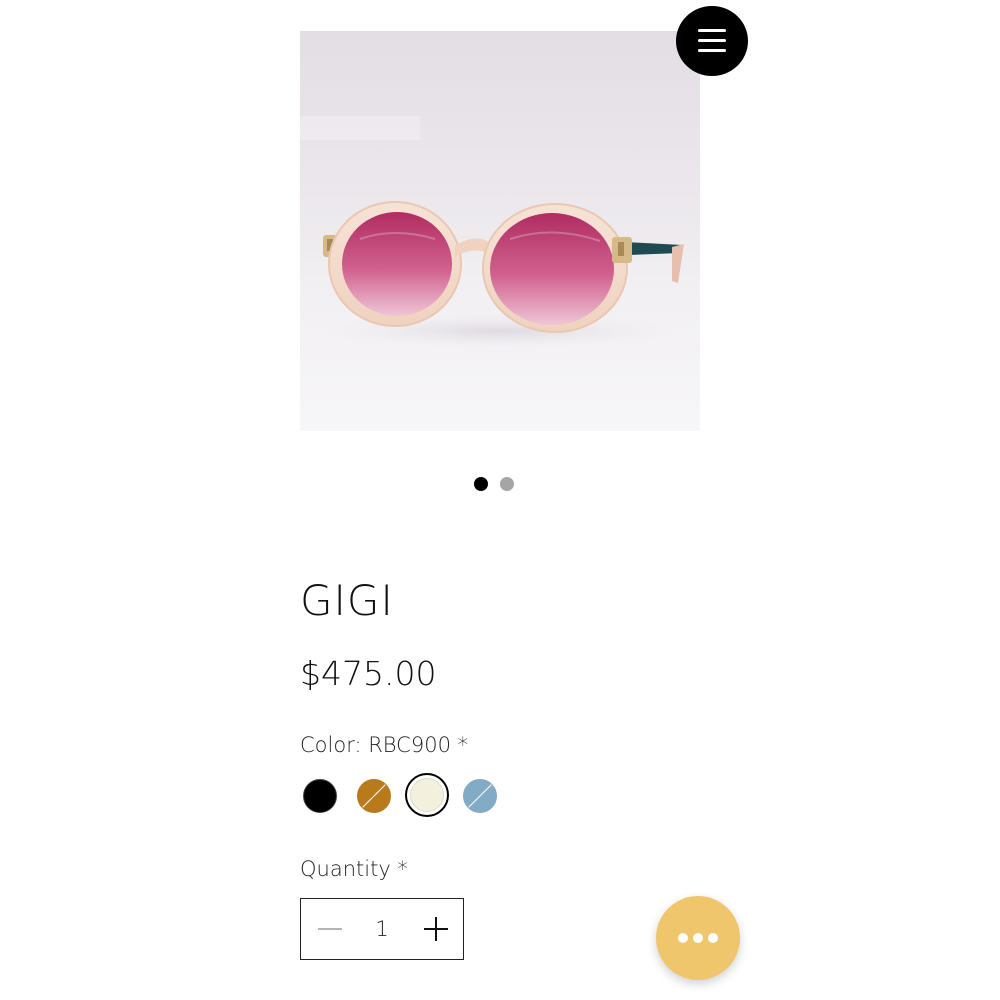 The width and height of the screenshot is (1000, 1000). I want to click on minus-icon, so click(330, 929).